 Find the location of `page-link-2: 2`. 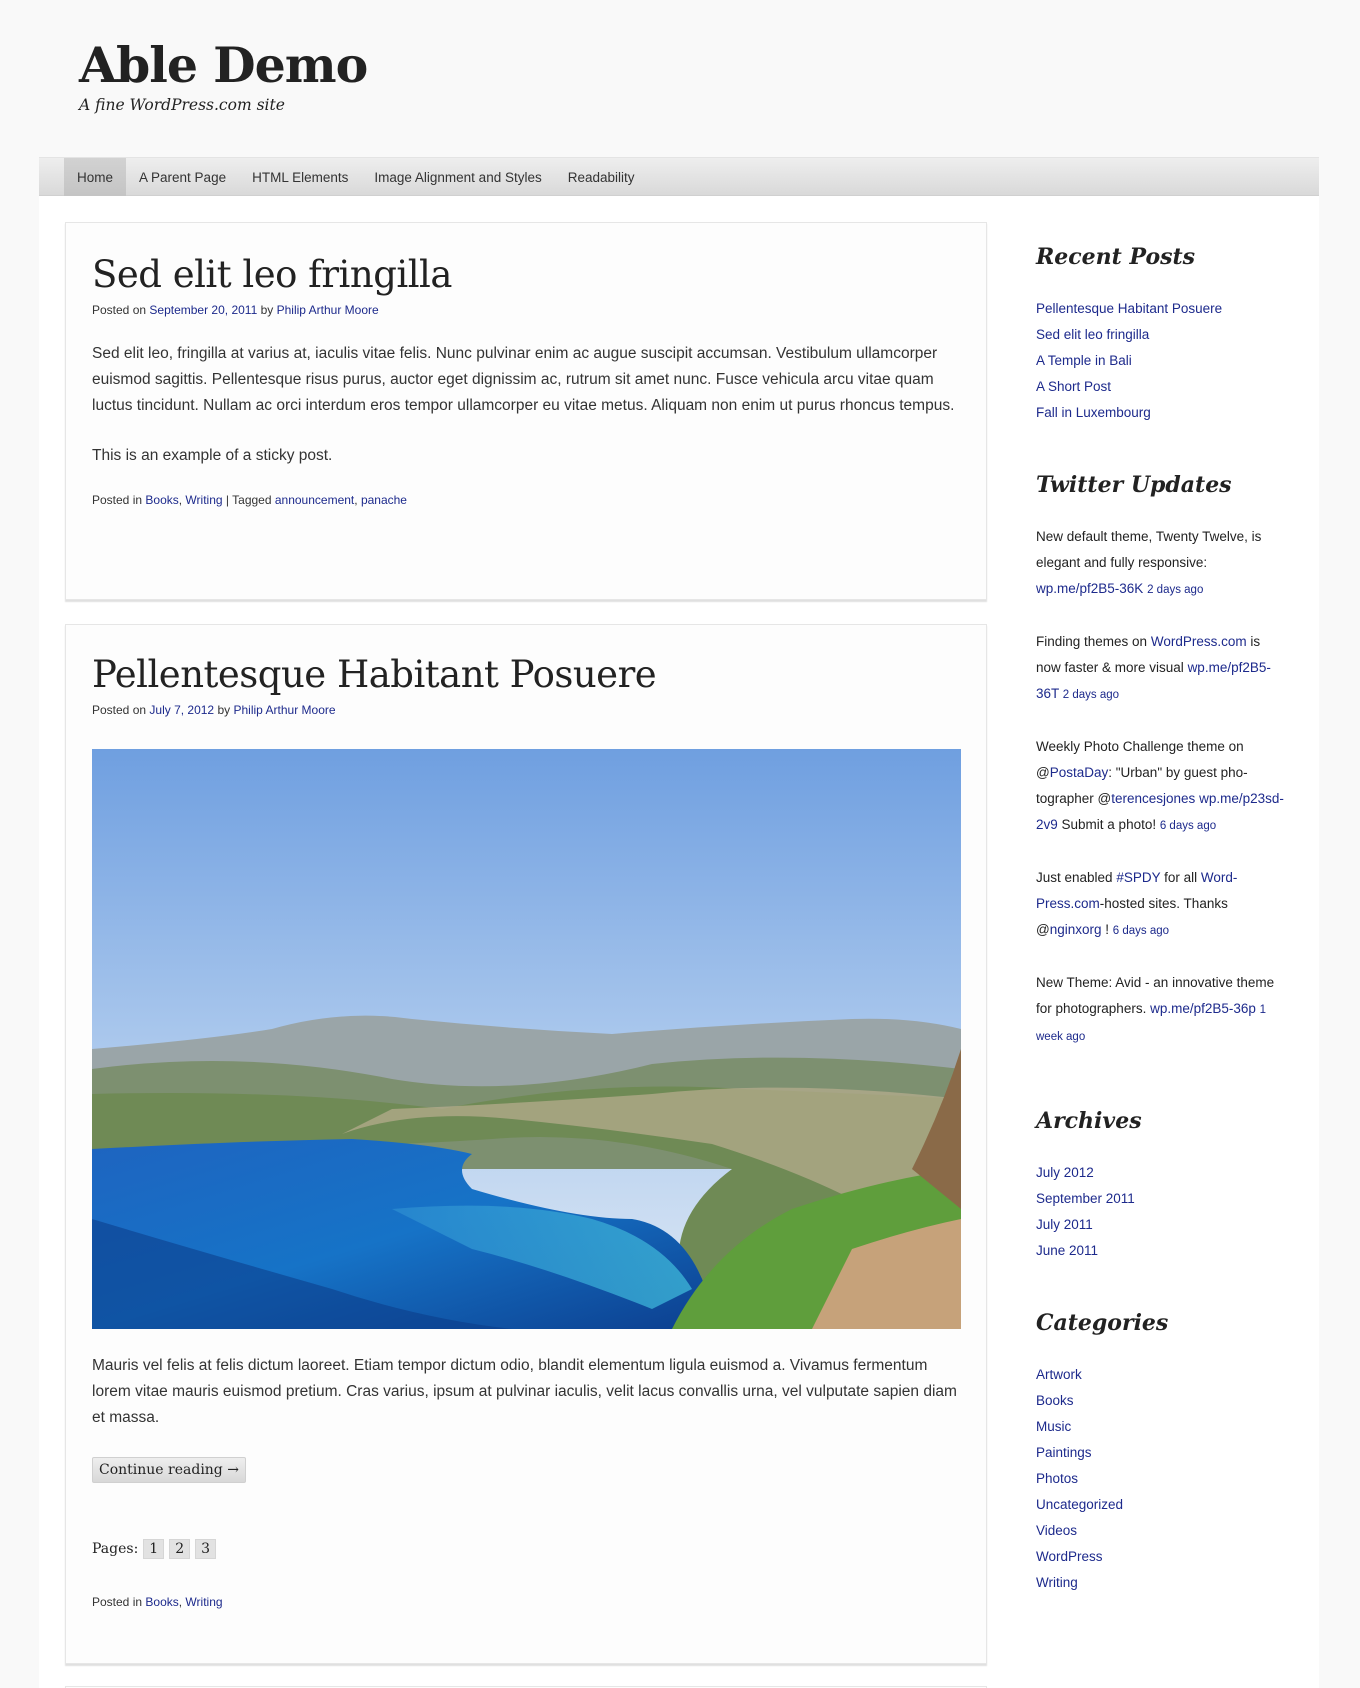

page-link-2: 2 is located at coordinates (180, 1549).